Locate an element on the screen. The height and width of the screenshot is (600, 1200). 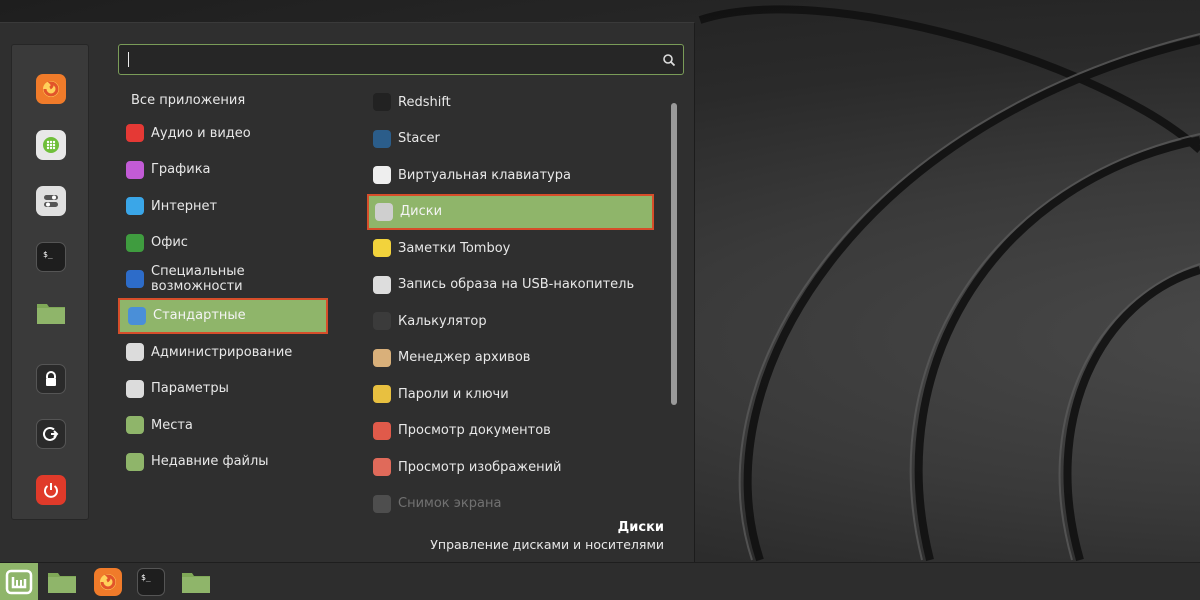
places-icon is located at coordinates (135, 425).